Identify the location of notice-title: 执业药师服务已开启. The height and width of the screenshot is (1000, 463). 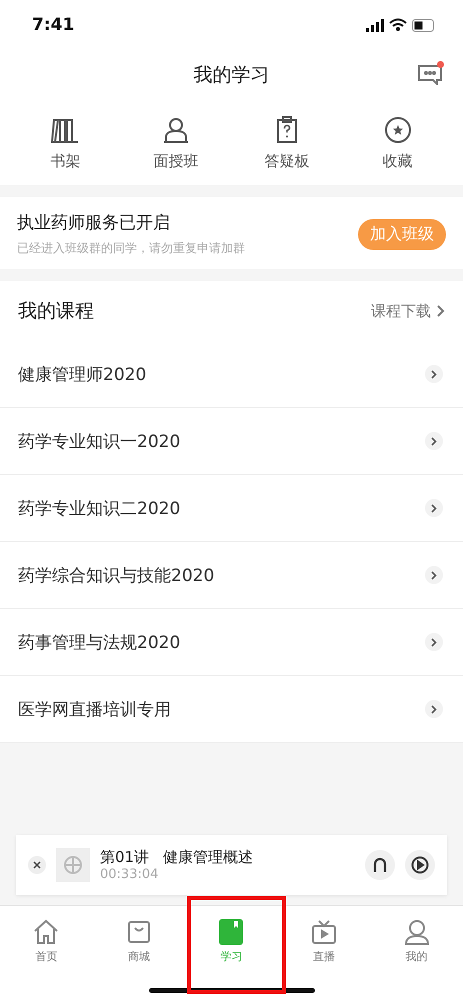
(94, 223).